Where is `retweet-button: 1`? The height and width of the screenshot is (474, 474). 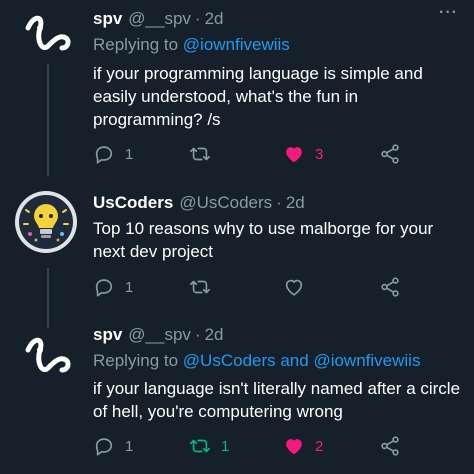 retweet-button: 1 is located at coordinates (209, 446).